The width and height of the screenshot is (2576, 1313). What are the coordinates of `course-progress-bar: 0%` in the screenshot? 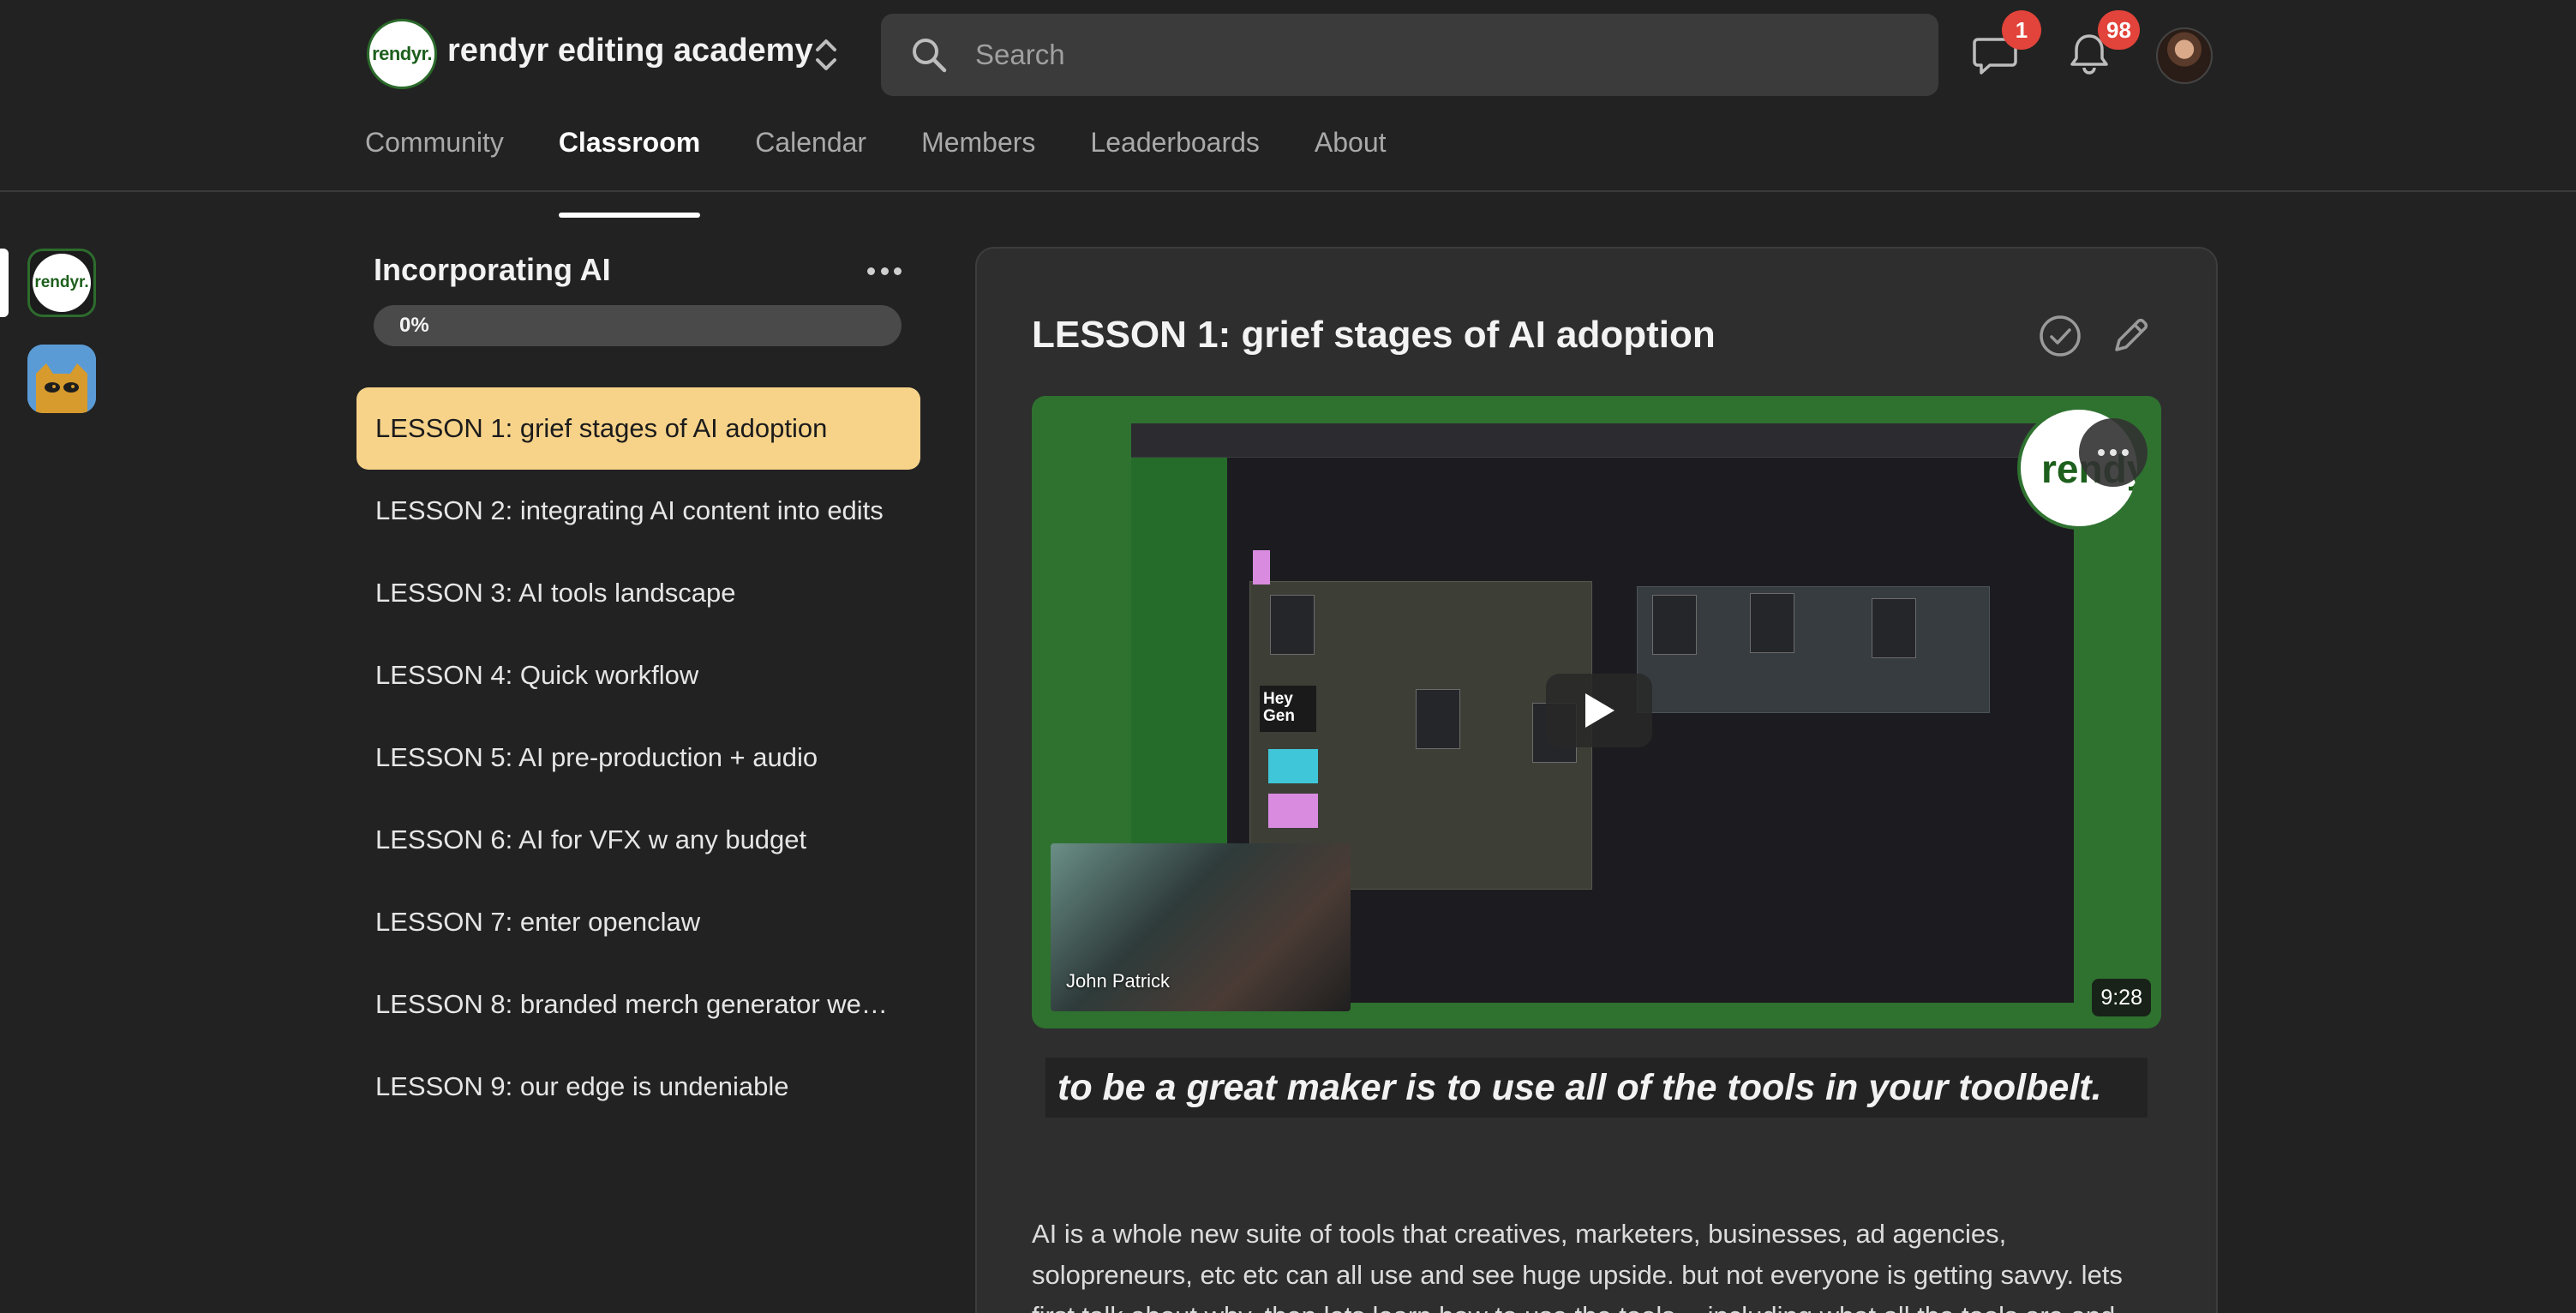 It's located at (638, 325).